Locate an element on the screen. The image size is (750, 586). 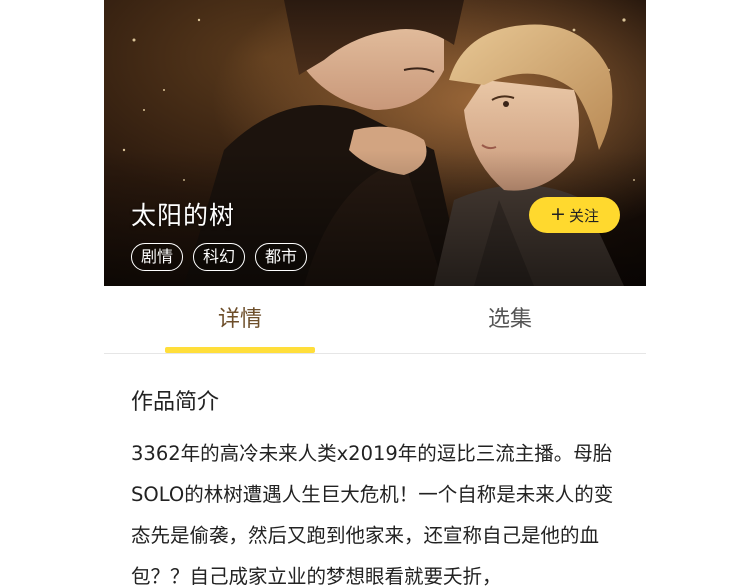
follow-label: 关注 is located at coordinates (583, 215).